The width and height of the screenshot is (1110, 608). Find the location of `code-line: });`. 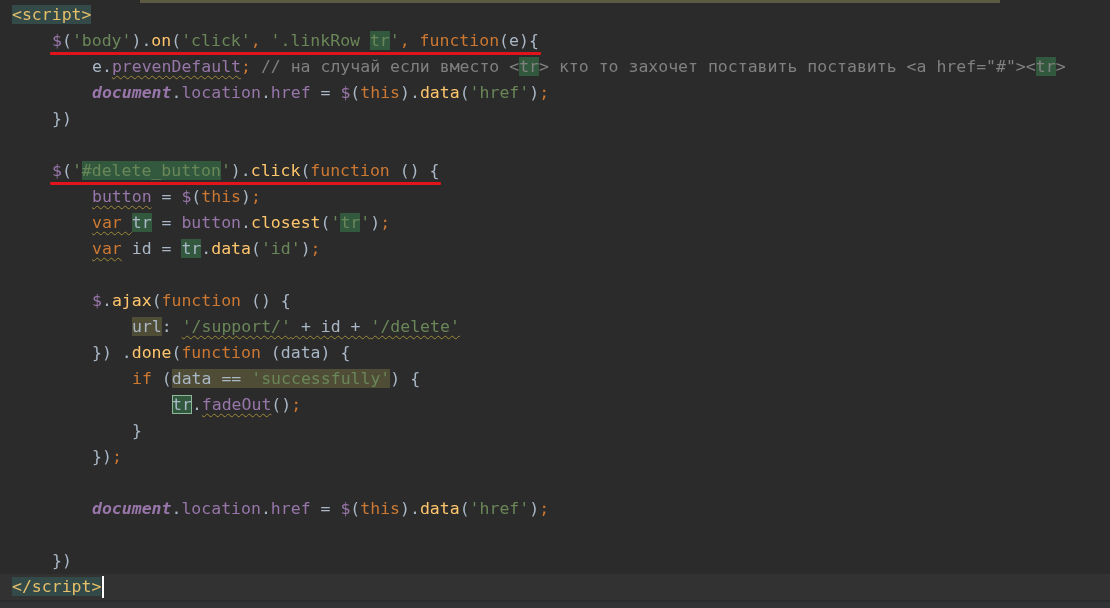

code-line: }); is located at coordinates (107, 456).